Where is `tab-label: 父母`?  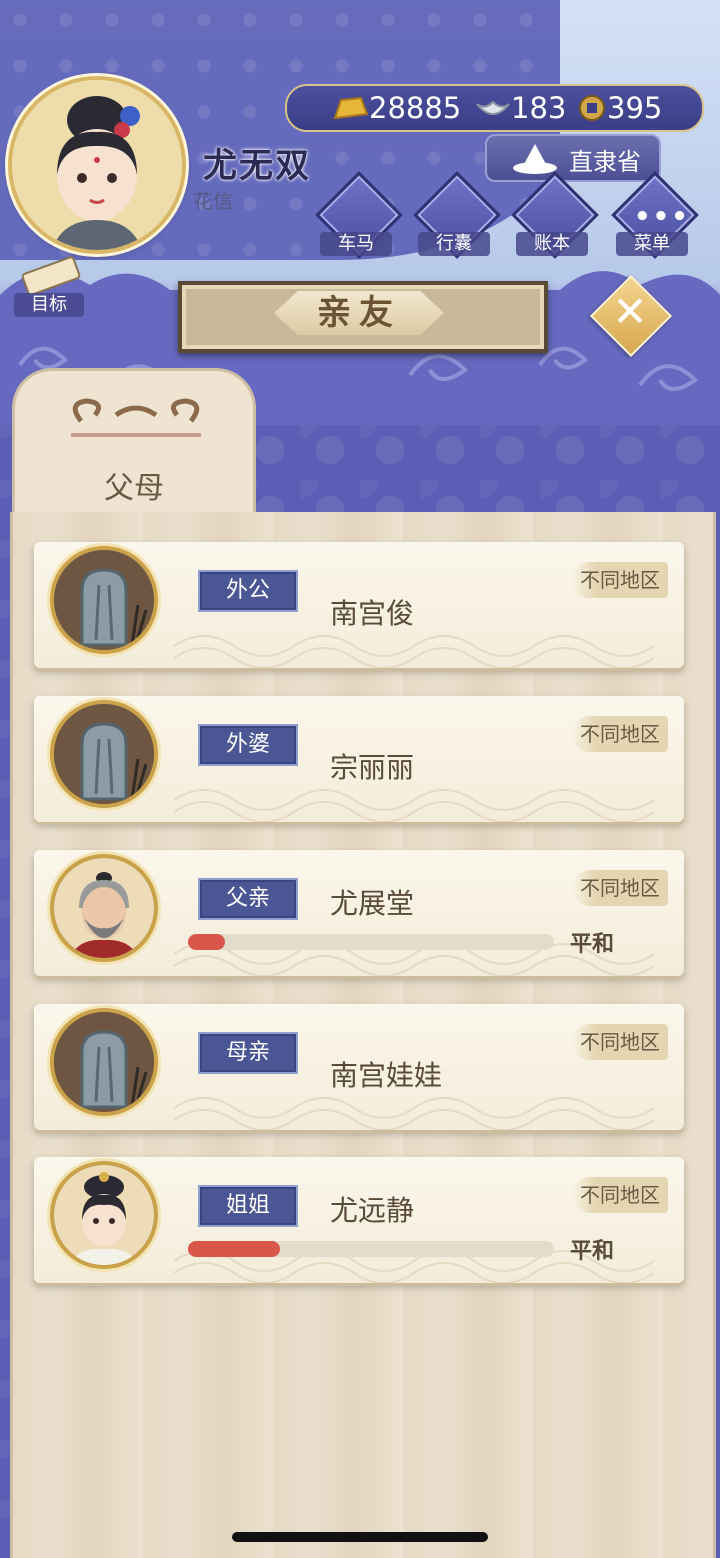 tab-label: 父母 is located at coordinates (134, 488).